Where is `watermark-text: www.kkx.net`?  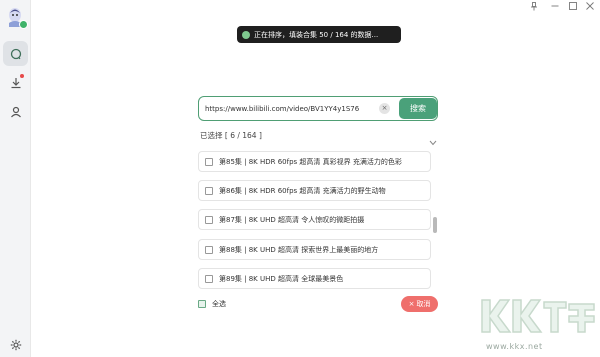 watermark-text: www.kkx.net is located at coordinates (514, 346).